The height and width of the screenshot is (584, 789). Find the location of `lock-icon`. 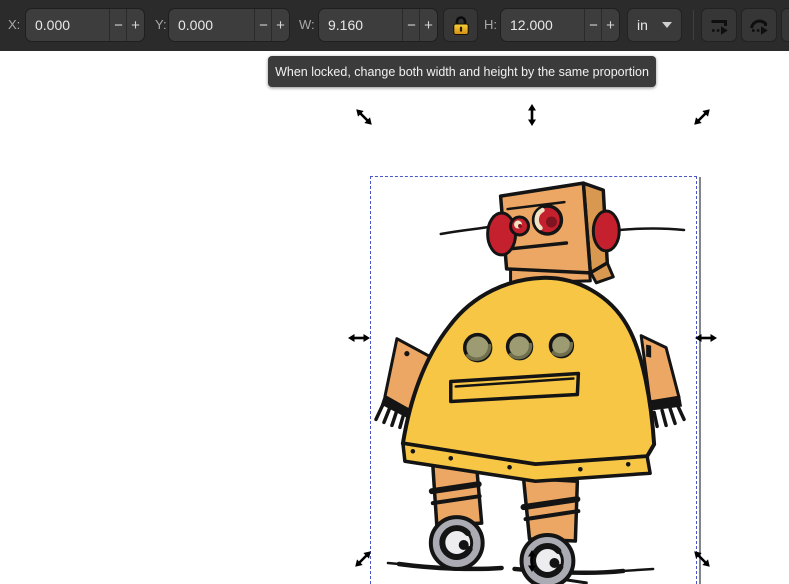

lock-icon is located at coordinates (460, 25).